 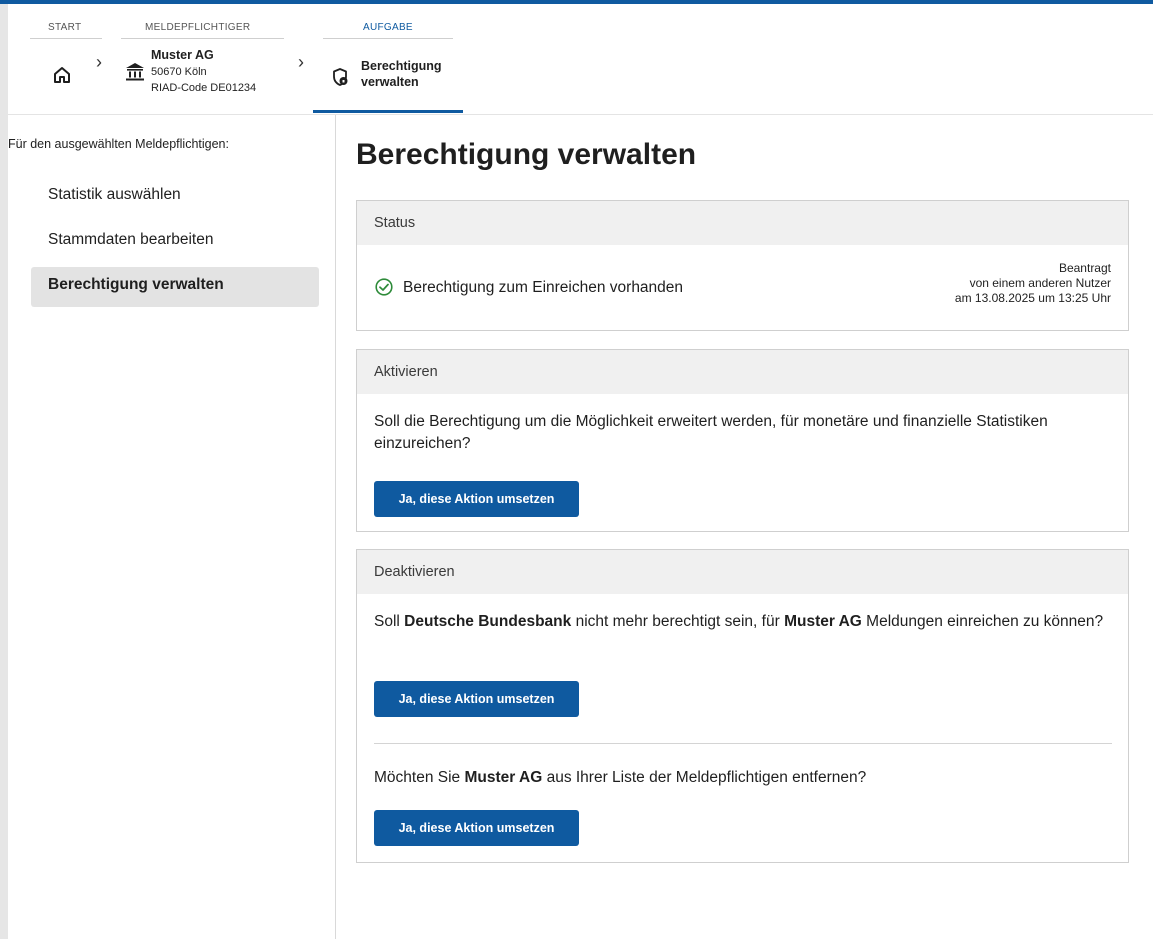 I want to click on status-meta-requested: Beantragt, so click(x=1084, y=268).